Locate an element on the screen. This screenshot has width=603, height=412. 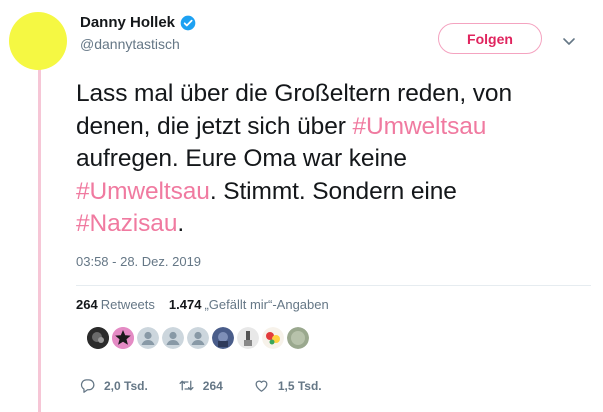
tweet-line: #Nazisau. is located at coordinates (331, 224).